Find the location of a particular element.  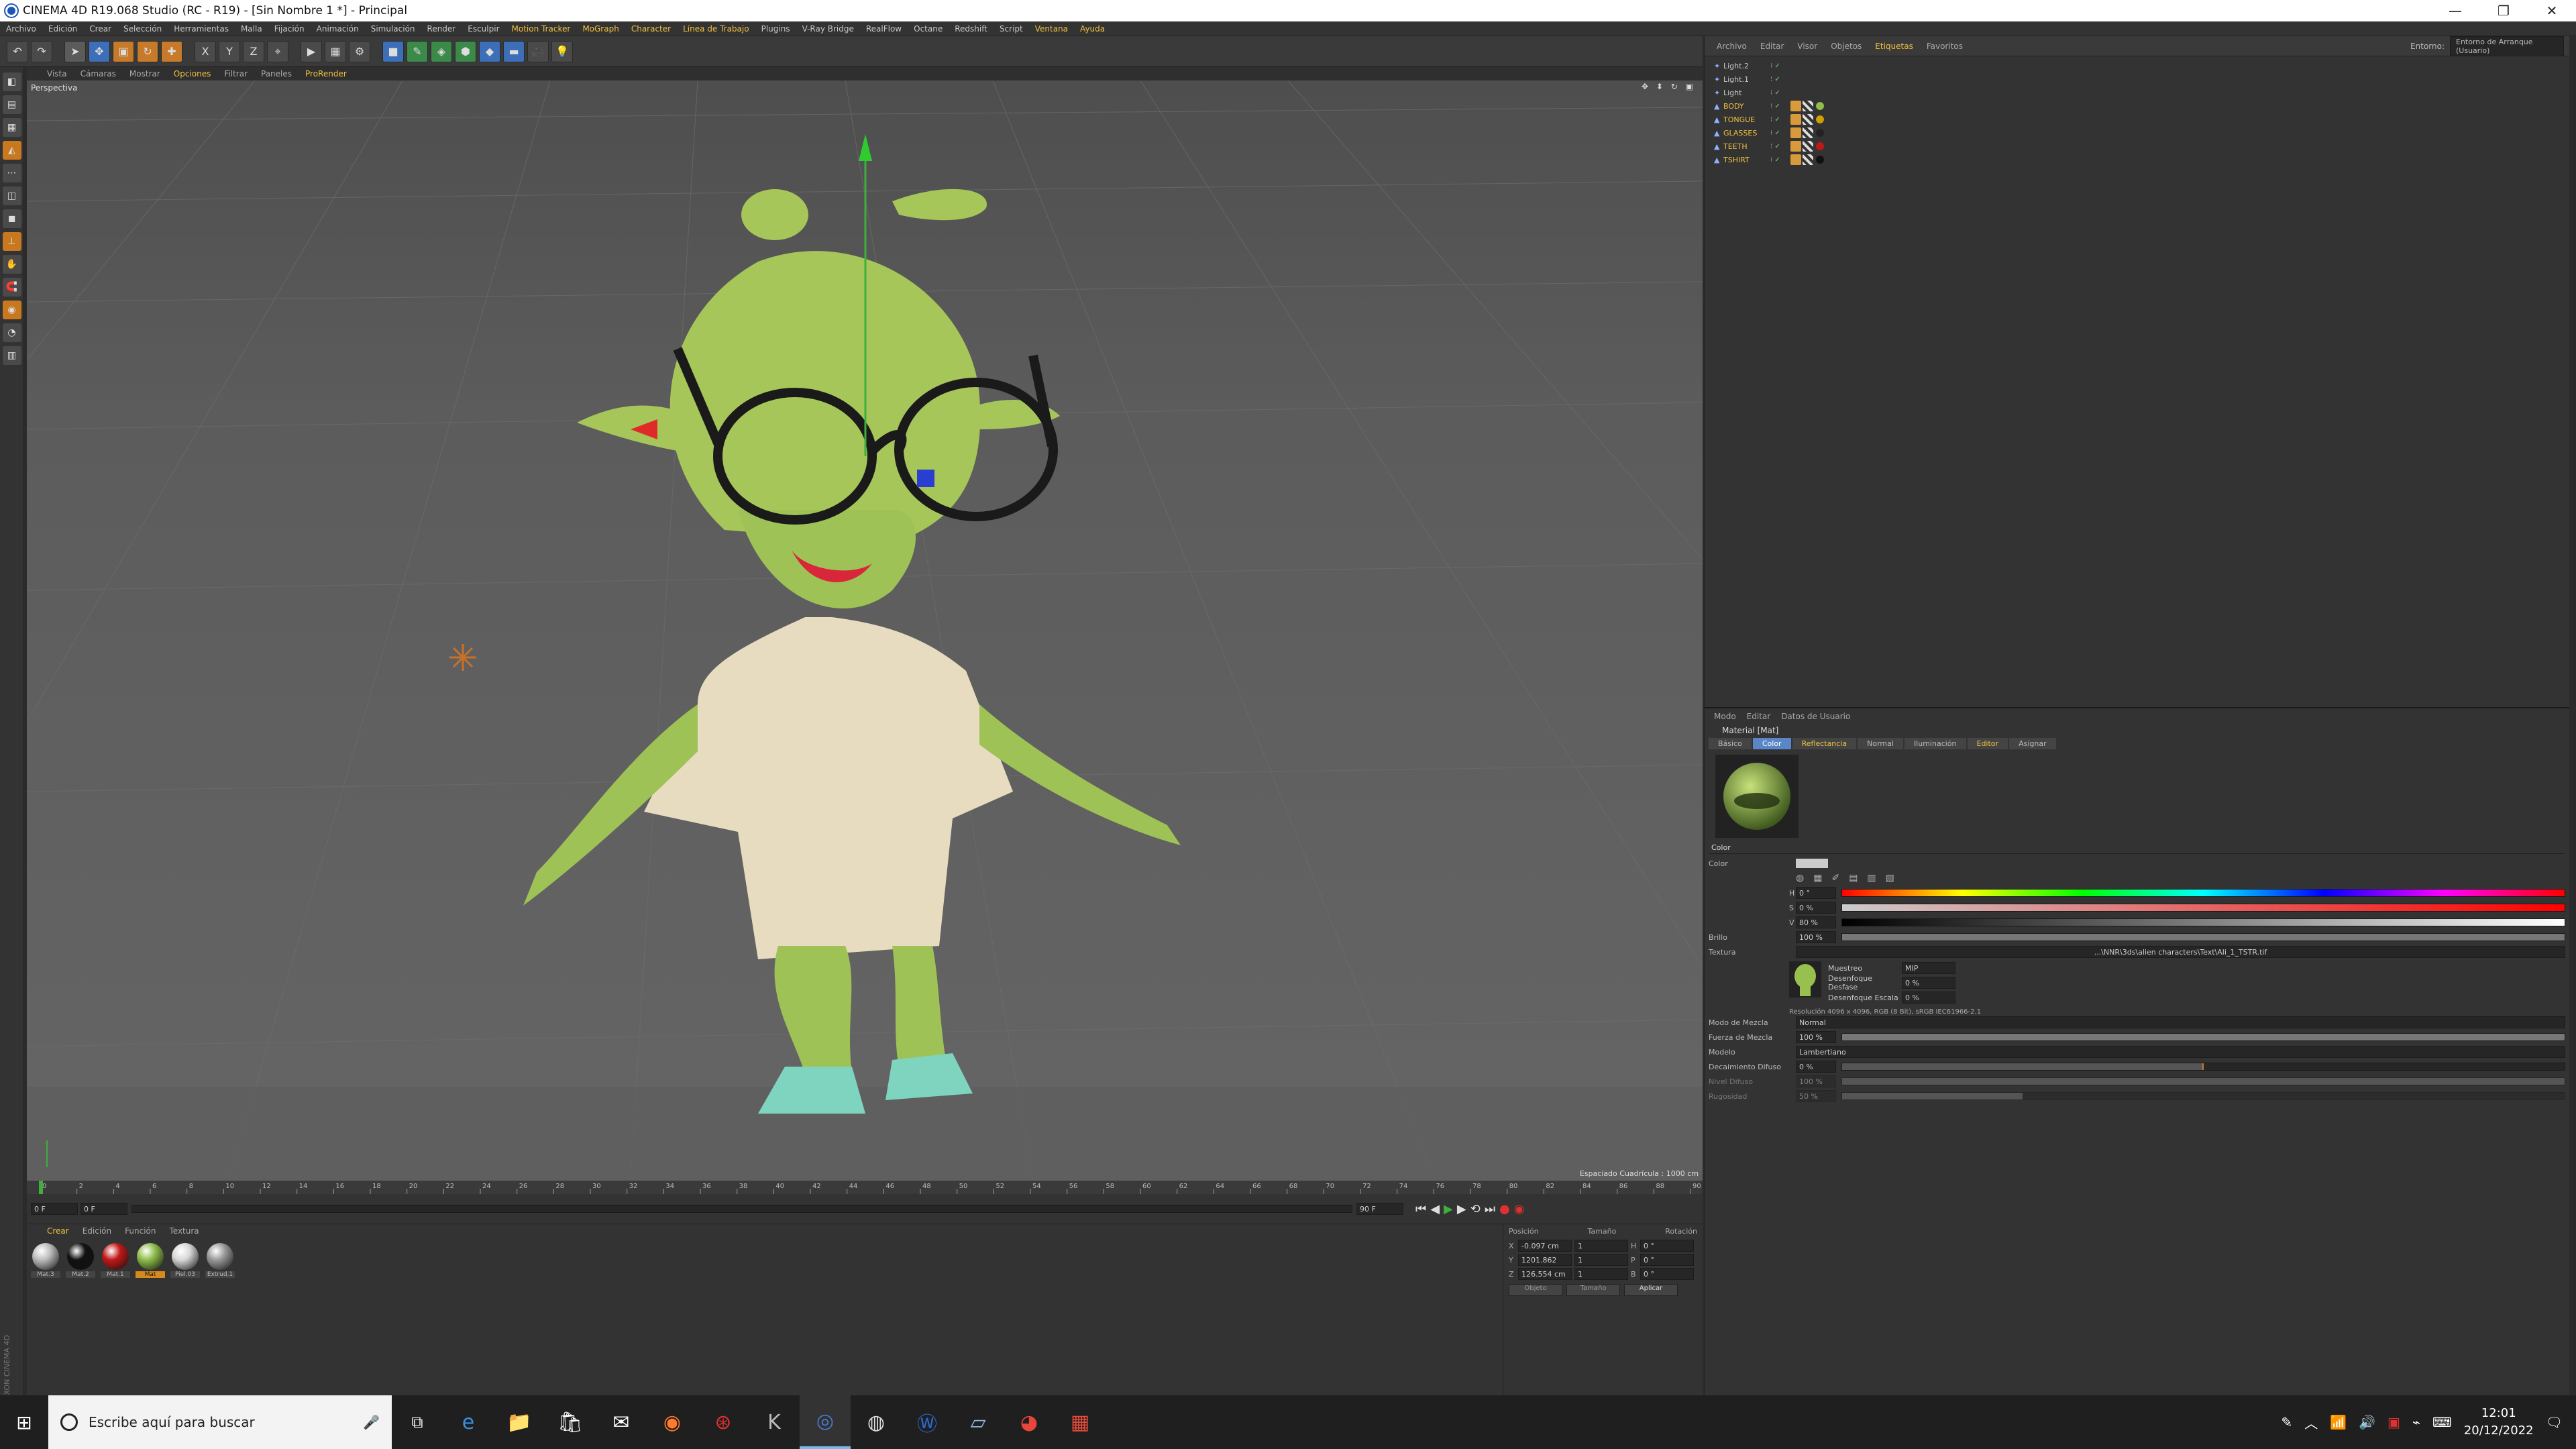

object-menu-archivo: Archivo is located at coordinates (1732, 46).